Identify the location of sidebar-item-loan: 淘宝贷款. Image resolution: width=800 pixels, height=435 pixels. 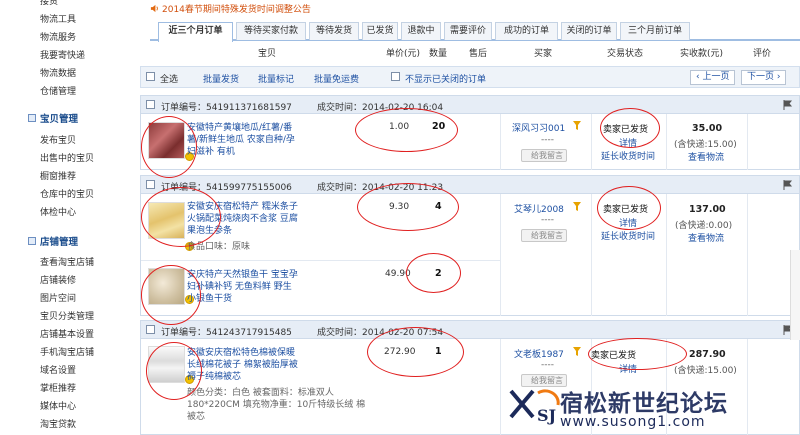
(58, 423).